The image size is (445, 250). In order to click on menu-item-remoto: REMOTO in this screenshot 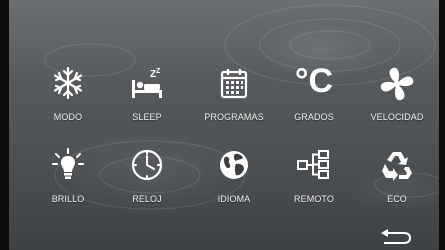, I will do `click(314, 178)`.